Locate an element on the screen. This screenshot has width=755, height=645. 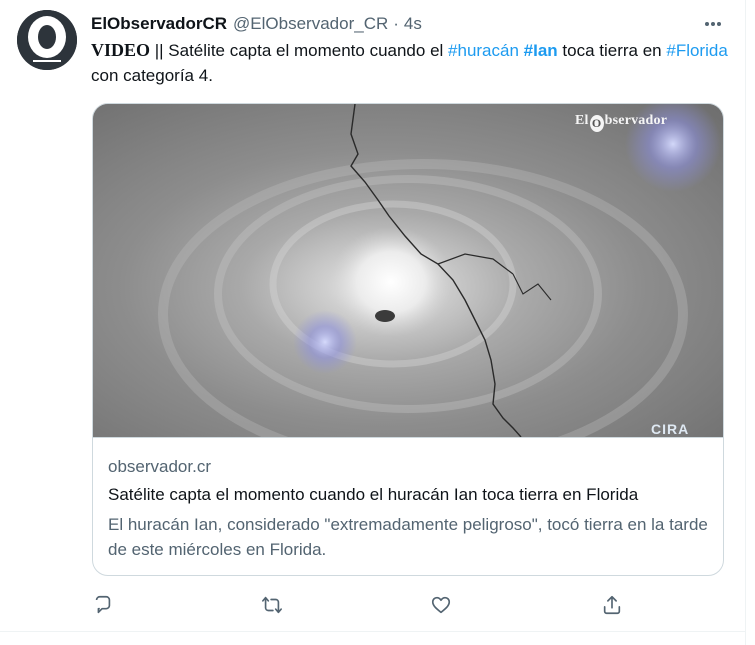
tweet-divider is located at coordinates (372, 631).